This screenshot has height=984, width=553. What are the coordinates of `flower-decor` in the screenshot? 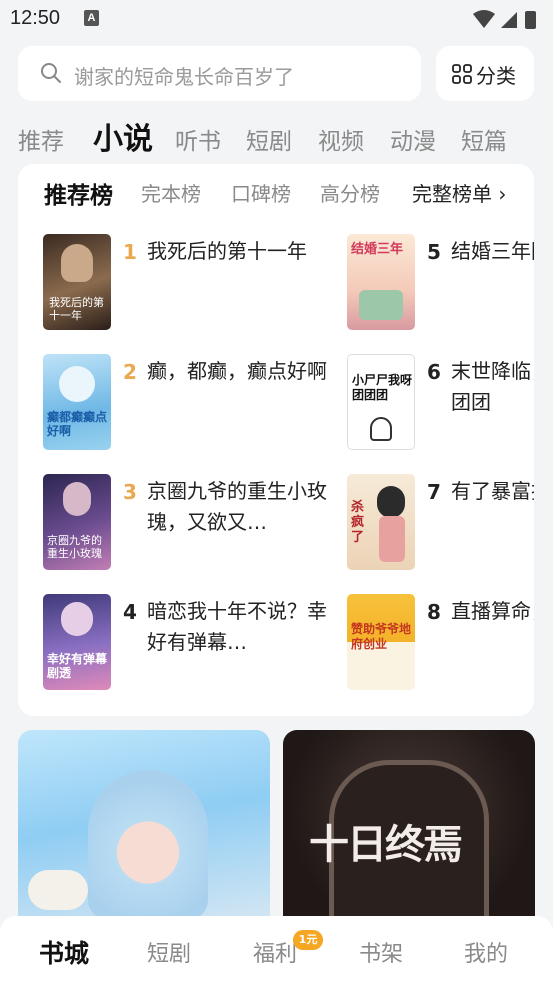 It's located at (58, 890).